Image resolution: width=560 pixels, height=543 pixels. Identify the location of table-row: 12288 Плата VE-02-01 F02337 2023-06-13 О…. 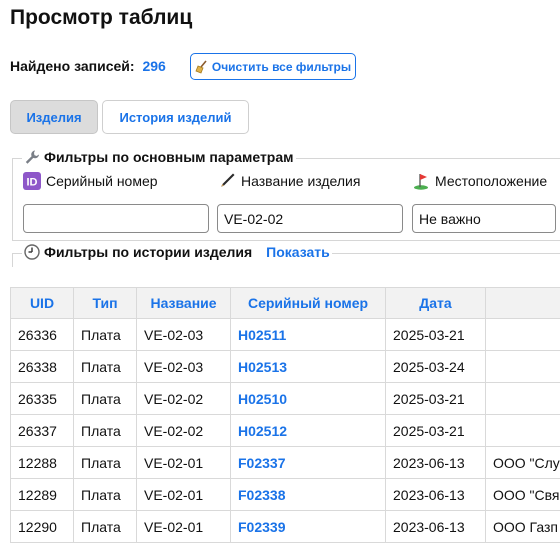
(285, 462).